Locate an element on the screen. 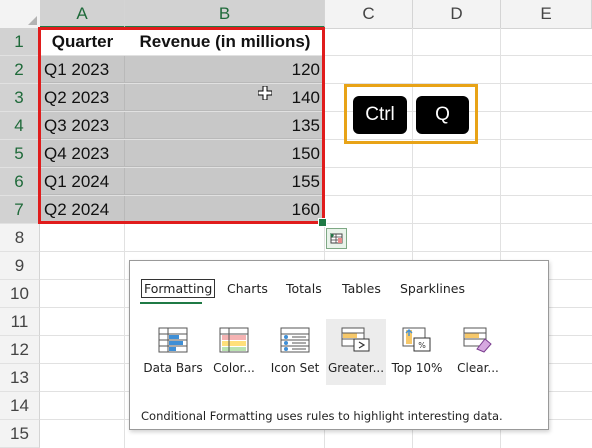  clear-format-icon is located at coordinates (477, 340).